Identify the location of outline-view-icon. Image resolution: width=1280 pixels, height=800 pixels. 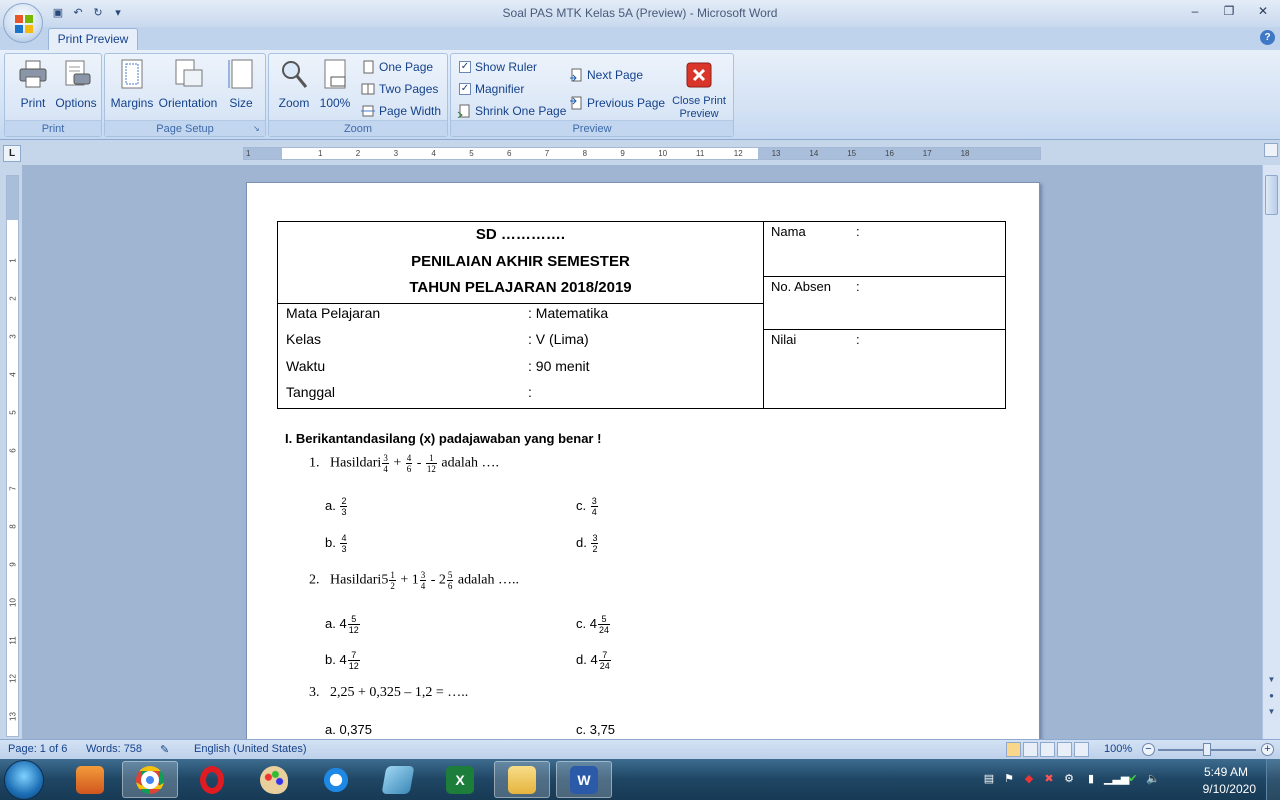
(1064, 749).